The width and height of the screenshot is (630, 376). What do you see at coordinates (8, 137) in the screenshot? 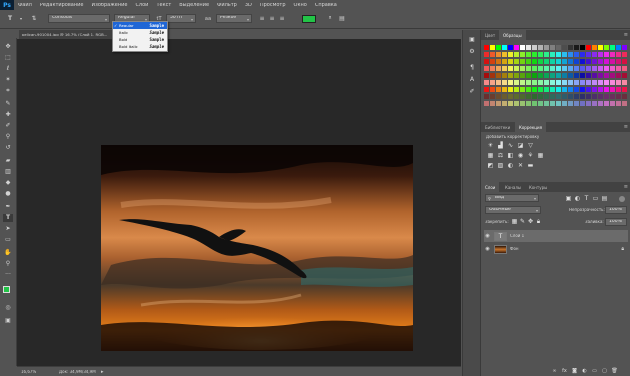
I see `clone-stamp-tool-icon: ⚲` at bounding box center [8, 137].